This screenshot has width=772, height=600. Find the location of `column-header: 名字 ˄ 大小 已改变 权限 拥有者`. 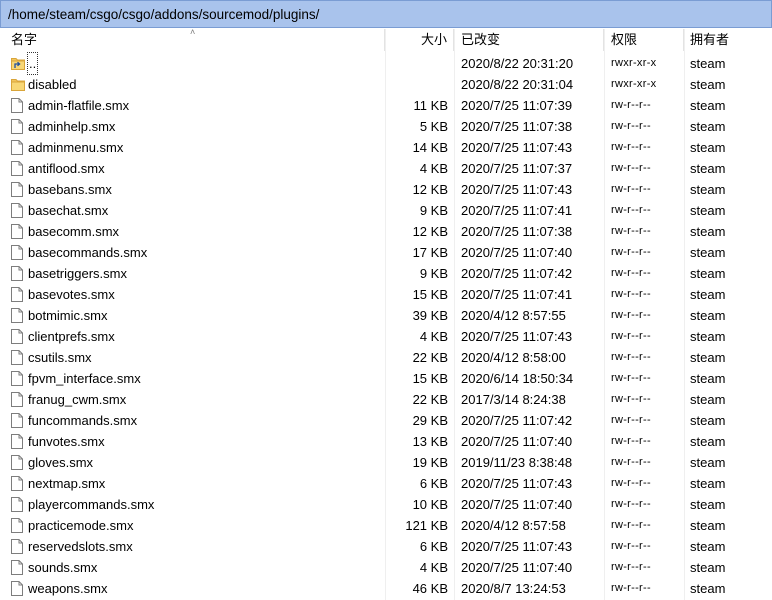

column-header: 名字 ˄ 大小 已改变 权限 拥有者 is located at coordinates (386, 39).